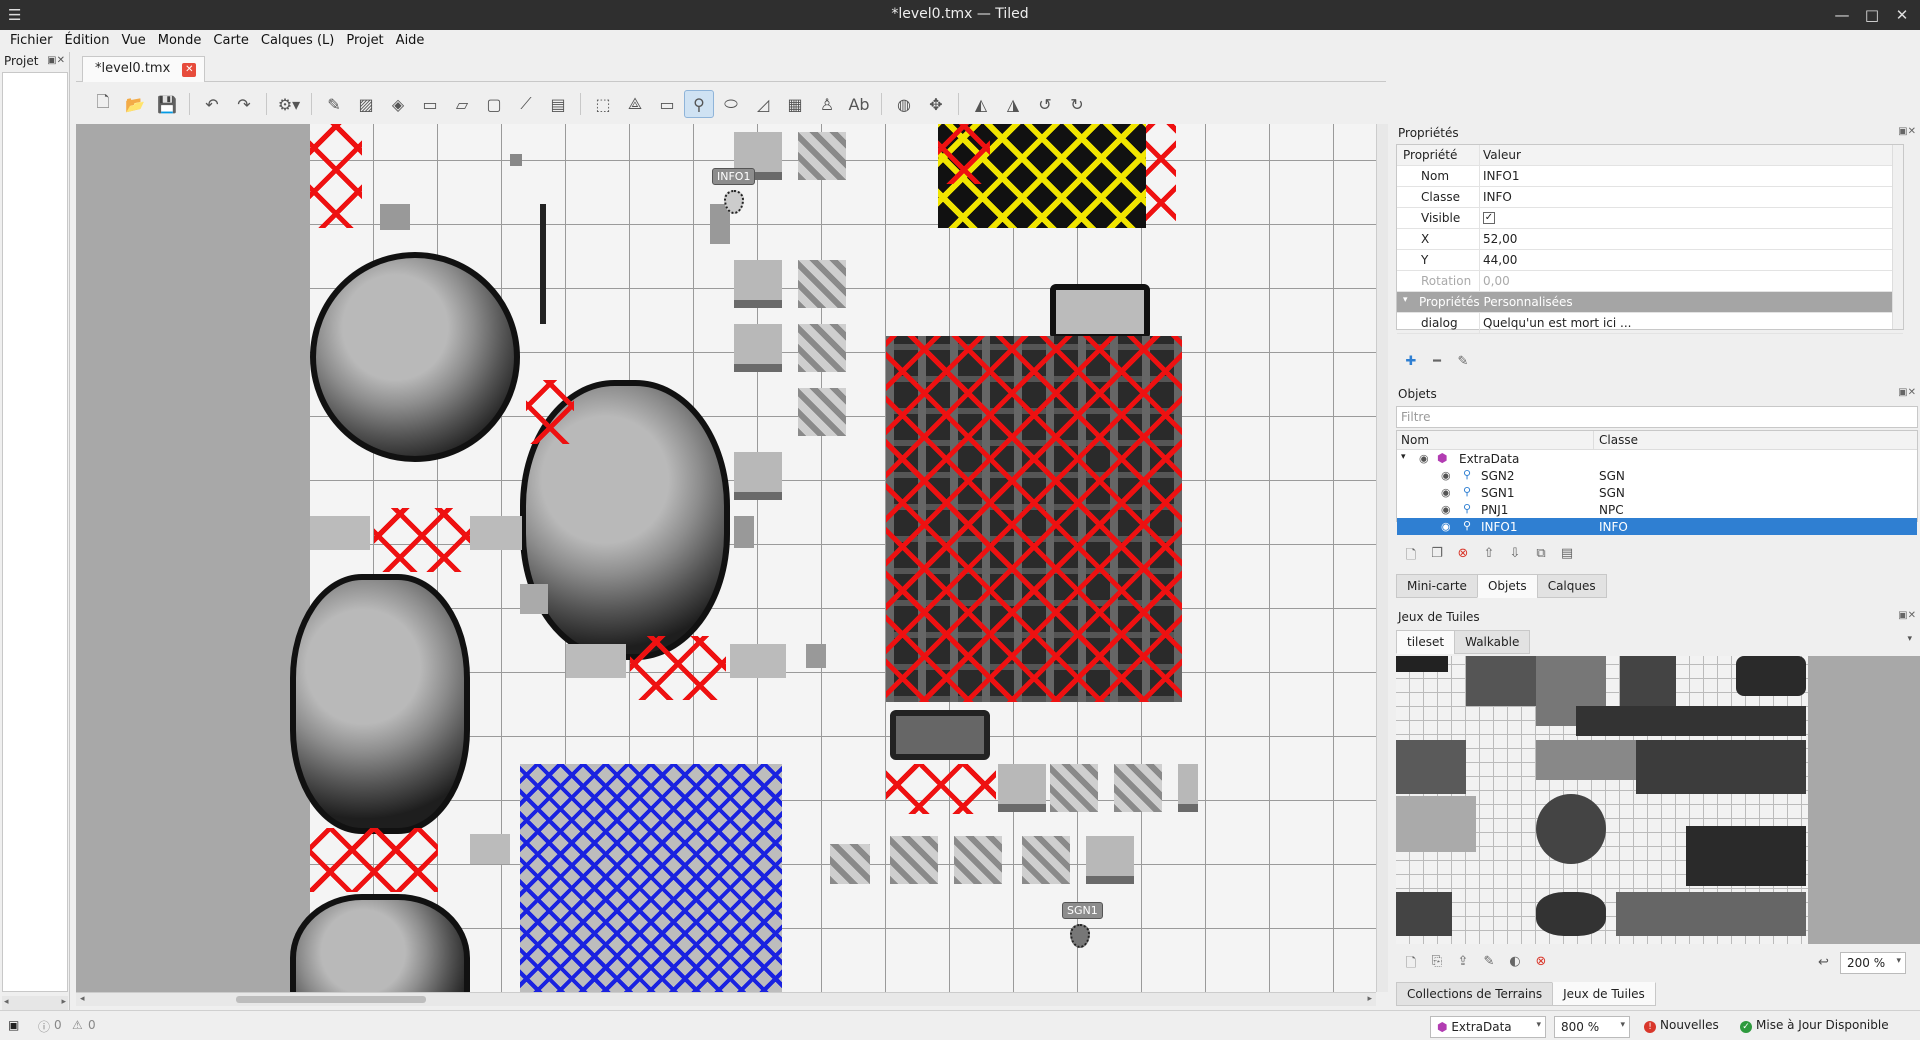 This screenshot has height=1040, width=1920. Describe the element at coordinates (1657, 526) in the screenshot. I see `object-row-info1: ◉ ⚲ INFO1 INFO` at that location.